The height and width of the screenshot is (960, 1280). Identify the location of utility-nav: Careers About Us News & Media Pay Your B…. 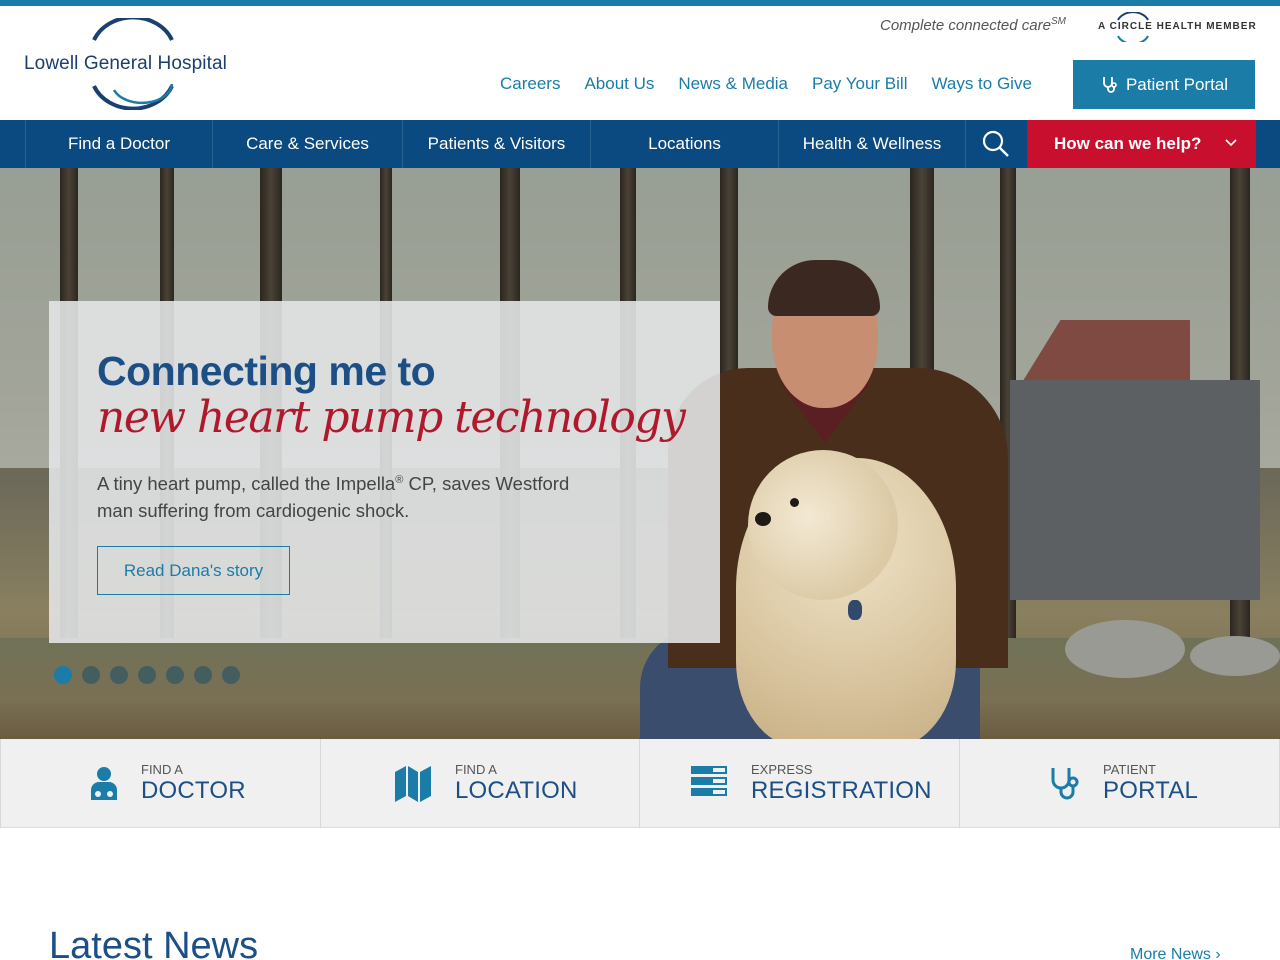
(766, 84).